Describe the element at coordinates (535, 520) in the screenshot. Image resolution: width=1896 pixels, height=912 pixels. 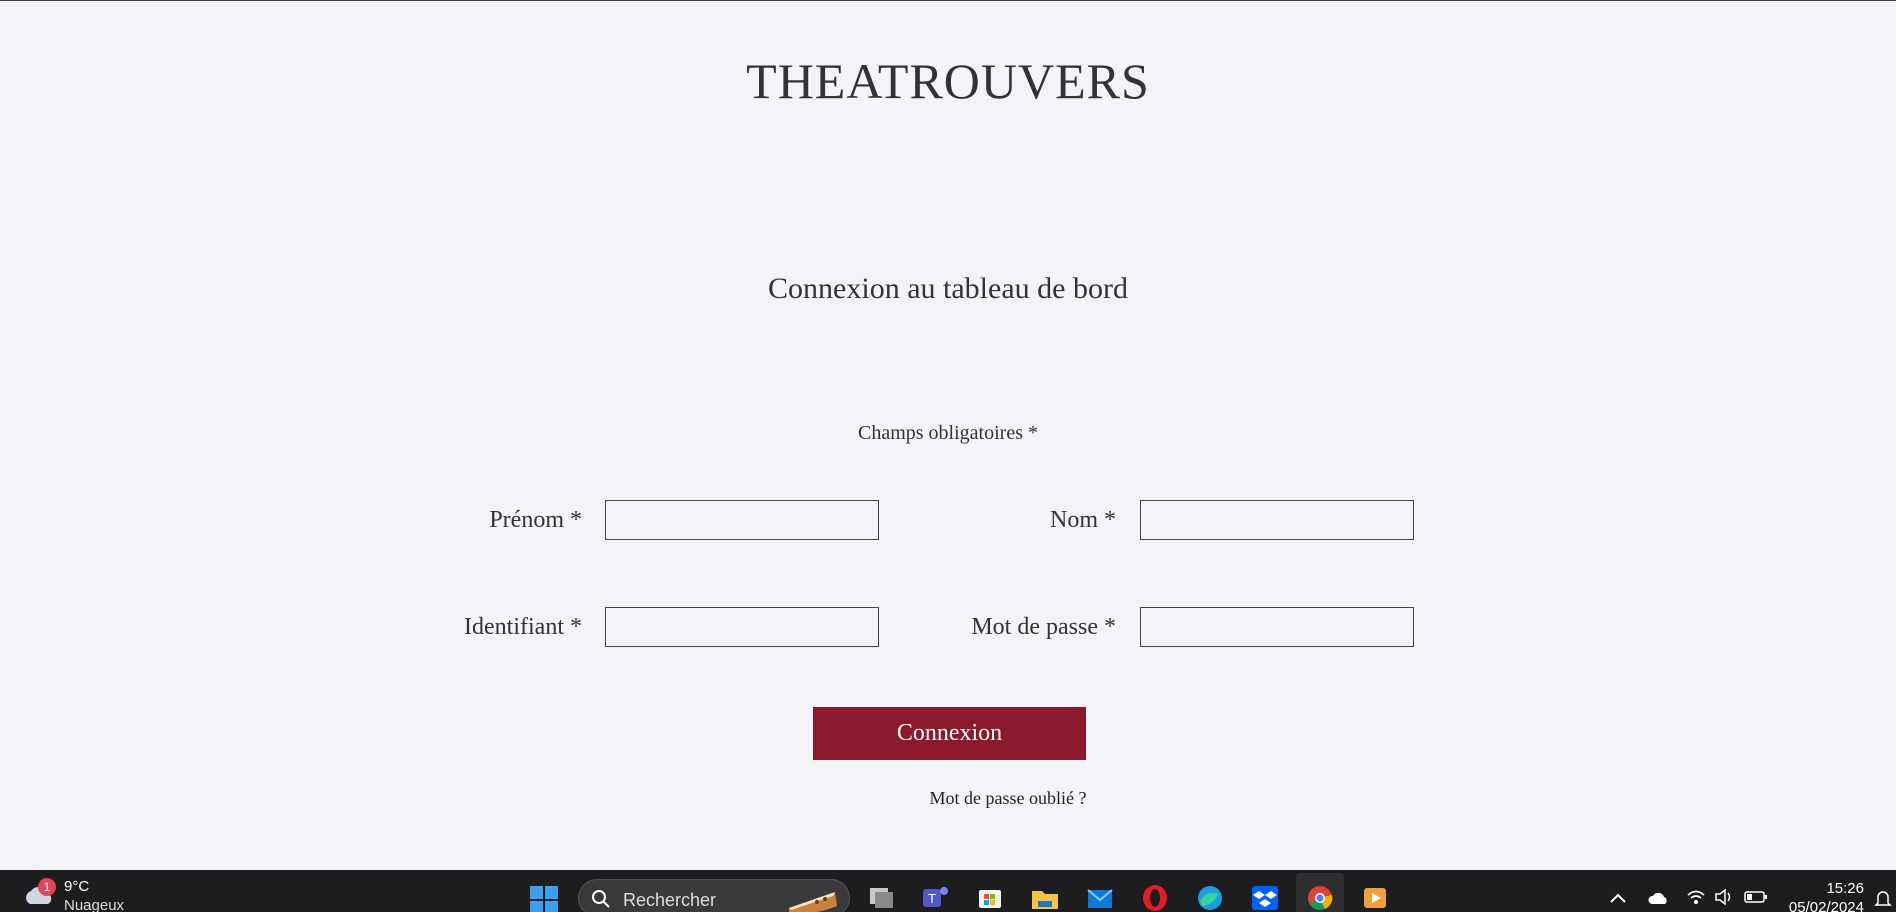
I see `prenom-label: Prénom *` at that location.